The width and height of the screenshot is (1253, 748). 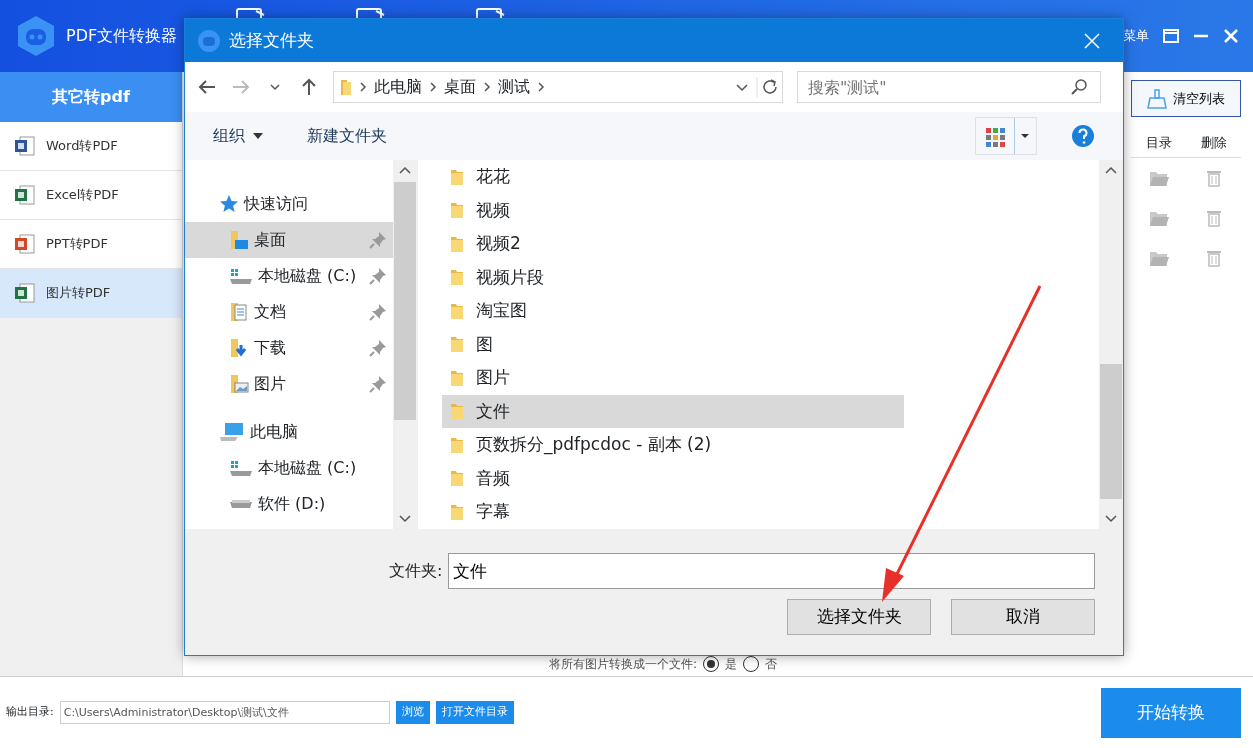 I want to click on output-label: 输出目录:, so click(x=30, y=712).